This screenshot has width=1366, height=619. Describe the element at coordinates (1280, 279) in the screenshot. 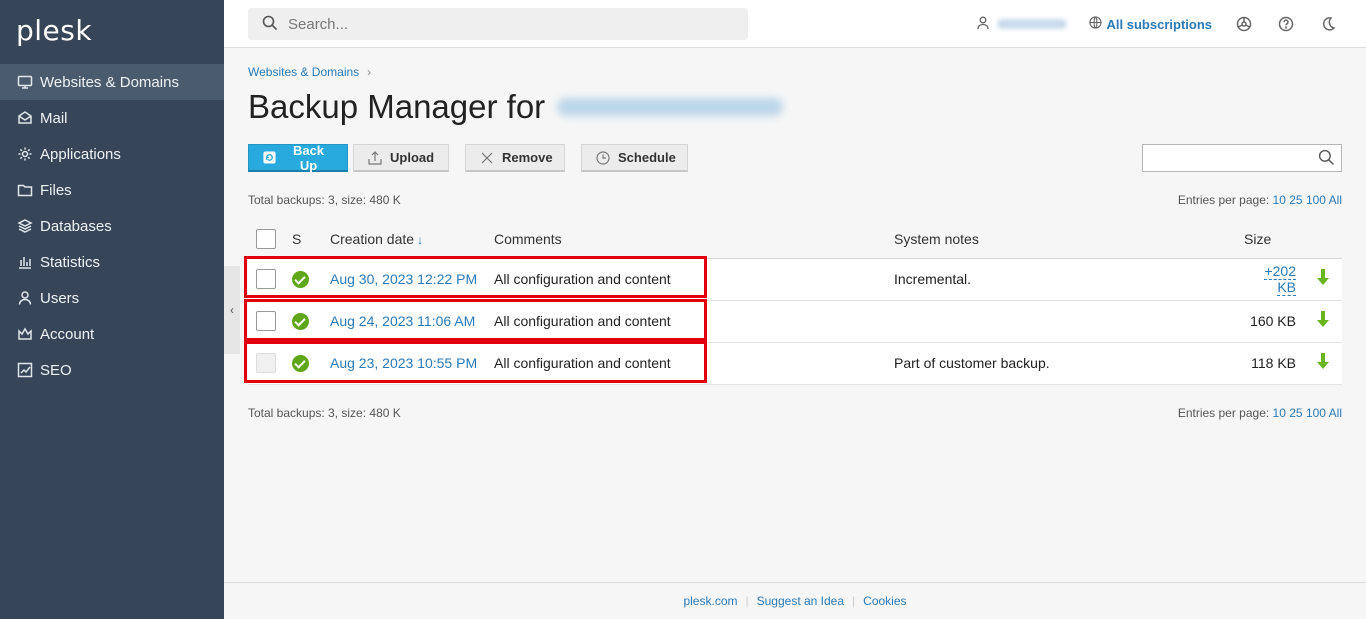

I see `size-link: +202 KB` at that location.